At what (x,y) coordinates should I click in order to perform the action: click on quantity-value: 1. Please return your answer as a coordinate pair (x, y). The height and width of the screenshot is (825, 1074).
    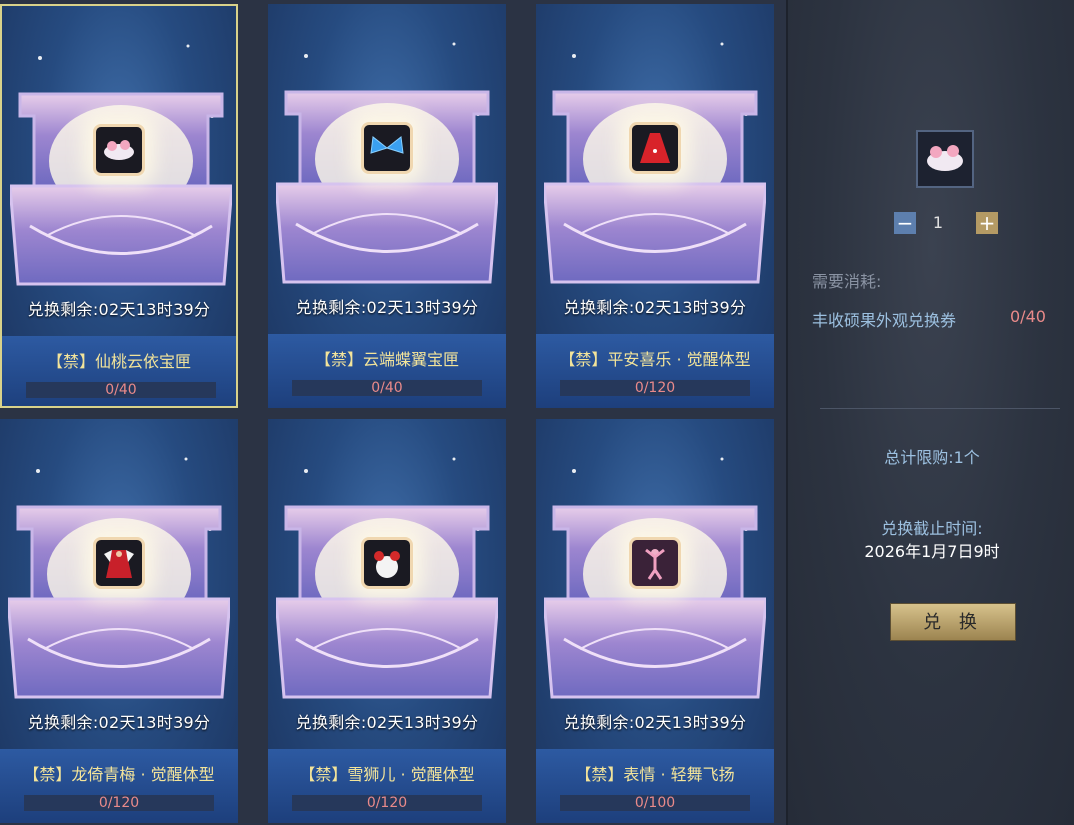
    Looking at the image, I should click on (938, 222).